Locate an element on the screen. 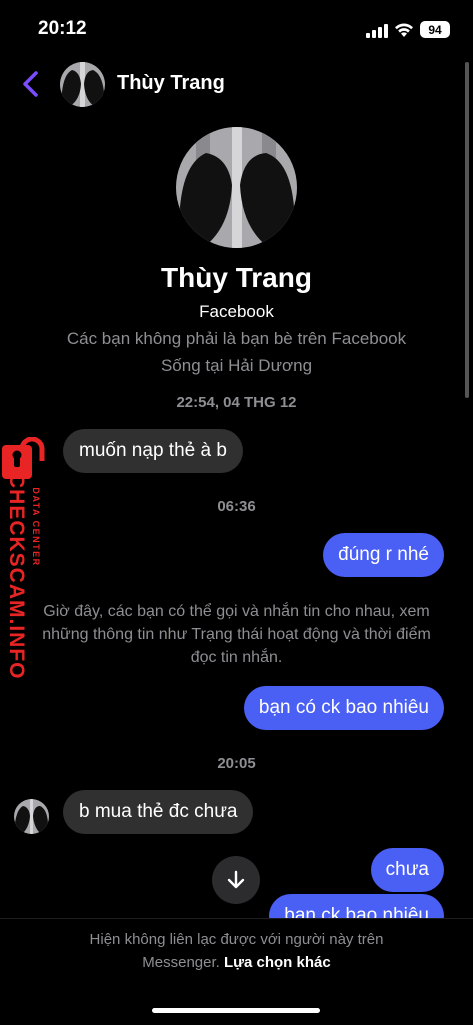 Image resolution: width=473 pixels, height=1025 pixels. footer-notice-line2: Messenger. Lựa chọn khác is located at coordinates (236, 962).